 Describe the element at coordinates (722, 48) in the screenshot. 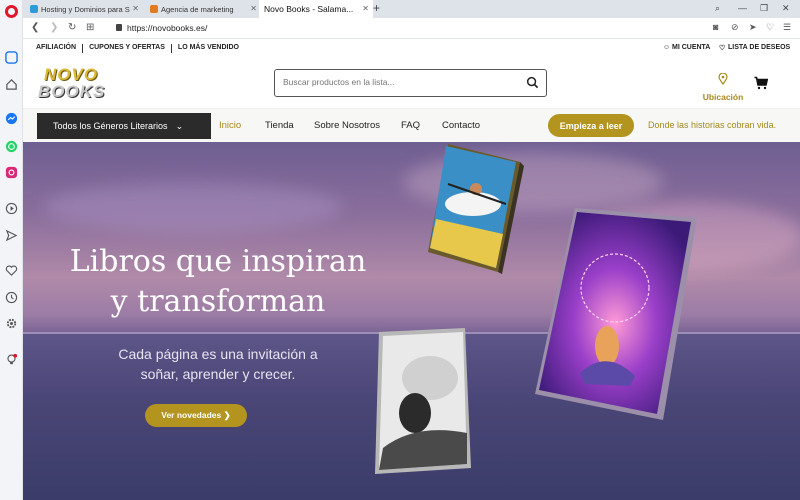

I see `wishlist-heart-icon: ♡` at that location.